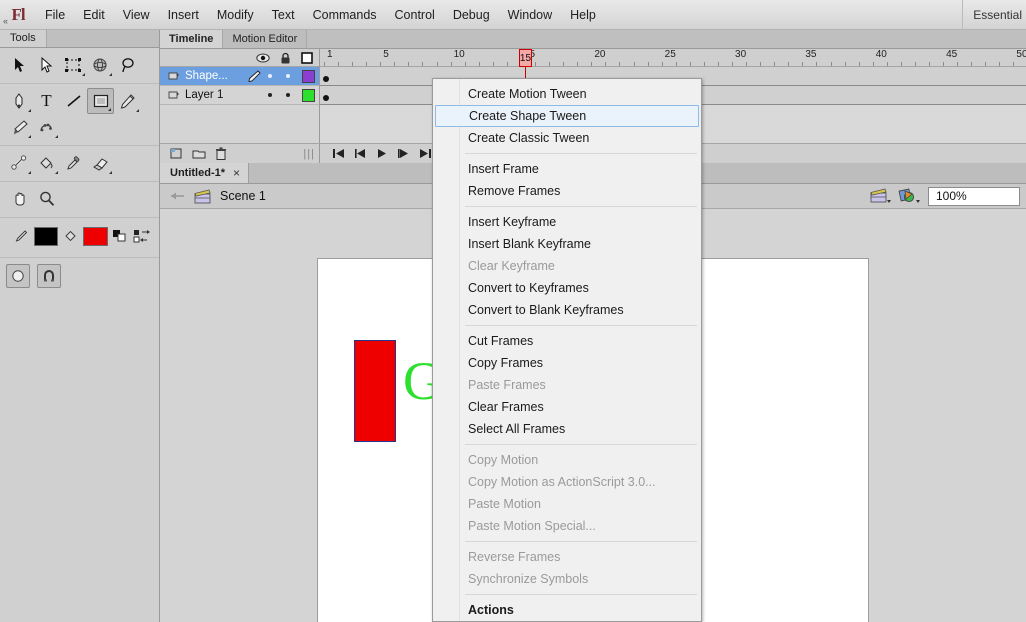 This screenshot has width=1026, height=622. I want to click on pen-tool, so click(19, 101).